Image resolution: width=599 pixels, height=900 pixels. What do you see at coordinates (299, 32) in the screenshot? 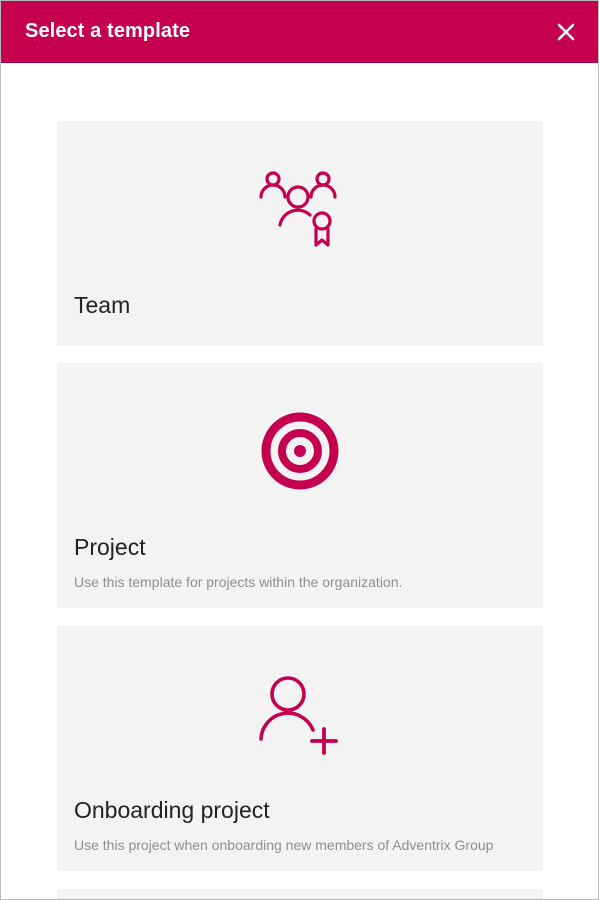
I see `dialog-header: Select a template` at bounding box center [299, 32].